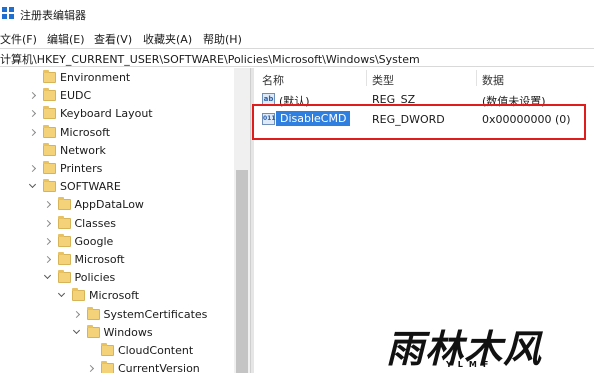  Describe the element at coordinates (117, 351) in the screenshot. I see `tree-item: CloudContent` at that location.